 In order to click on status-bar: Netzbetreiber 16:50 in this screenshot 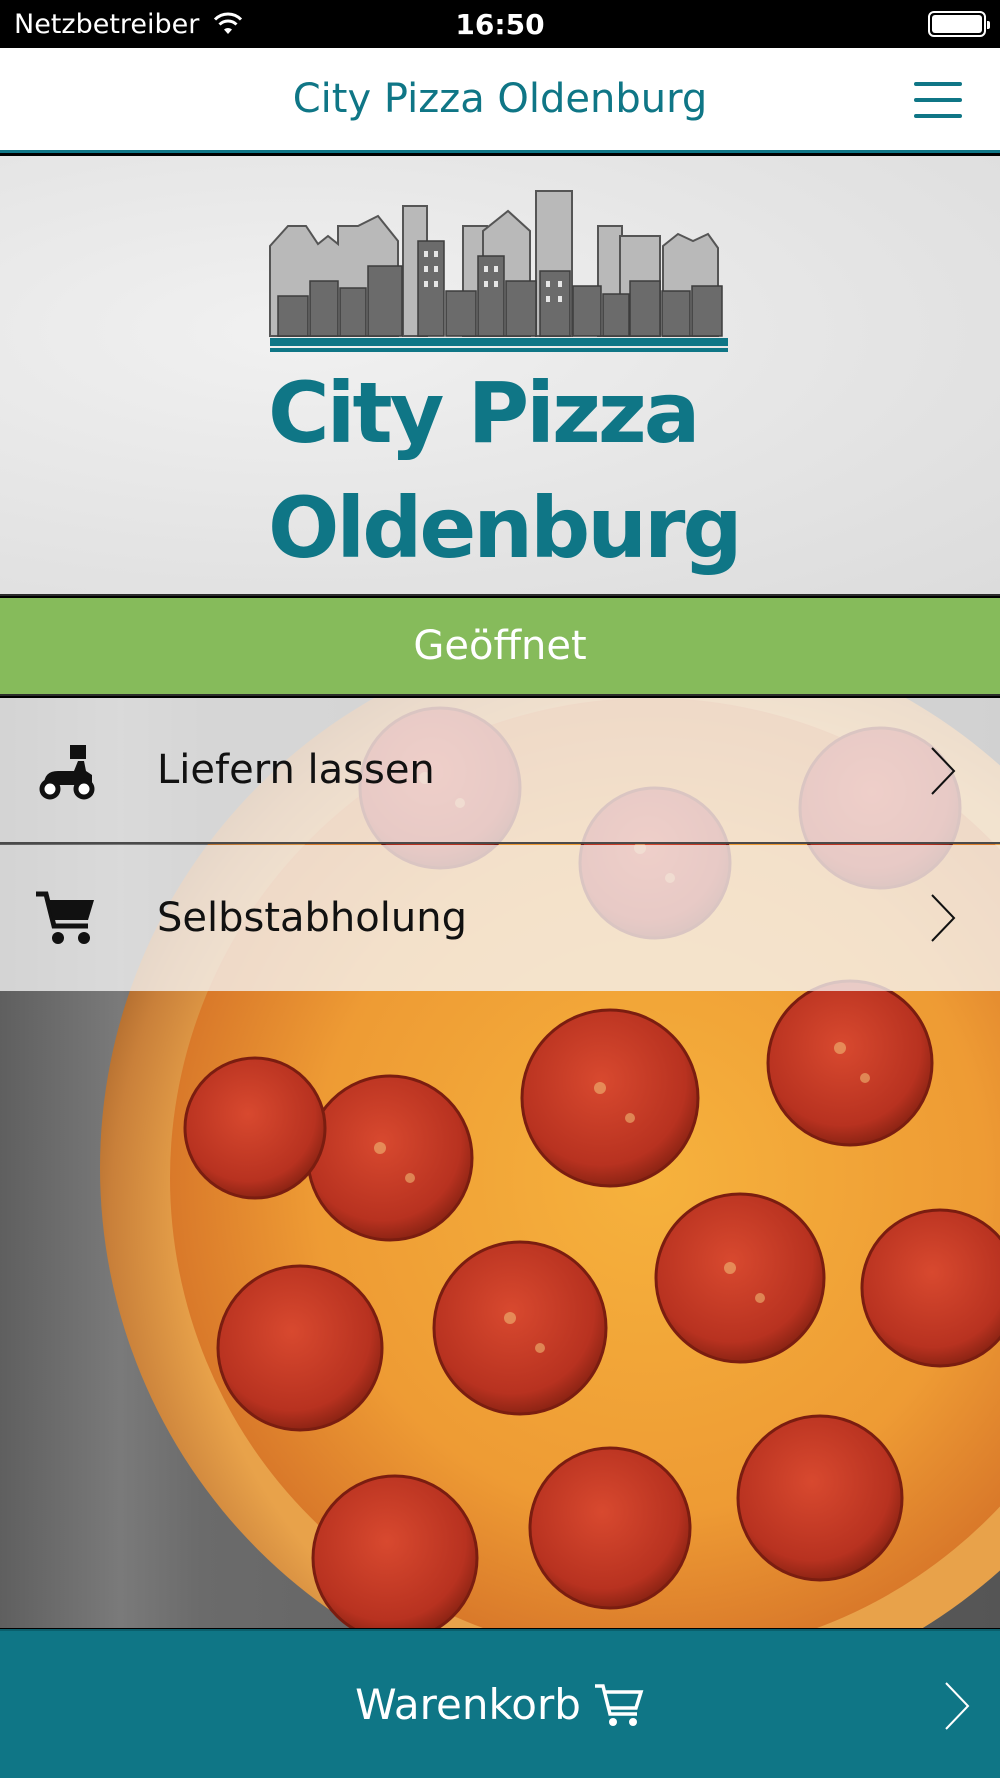, I will do `click(500, 24)`.